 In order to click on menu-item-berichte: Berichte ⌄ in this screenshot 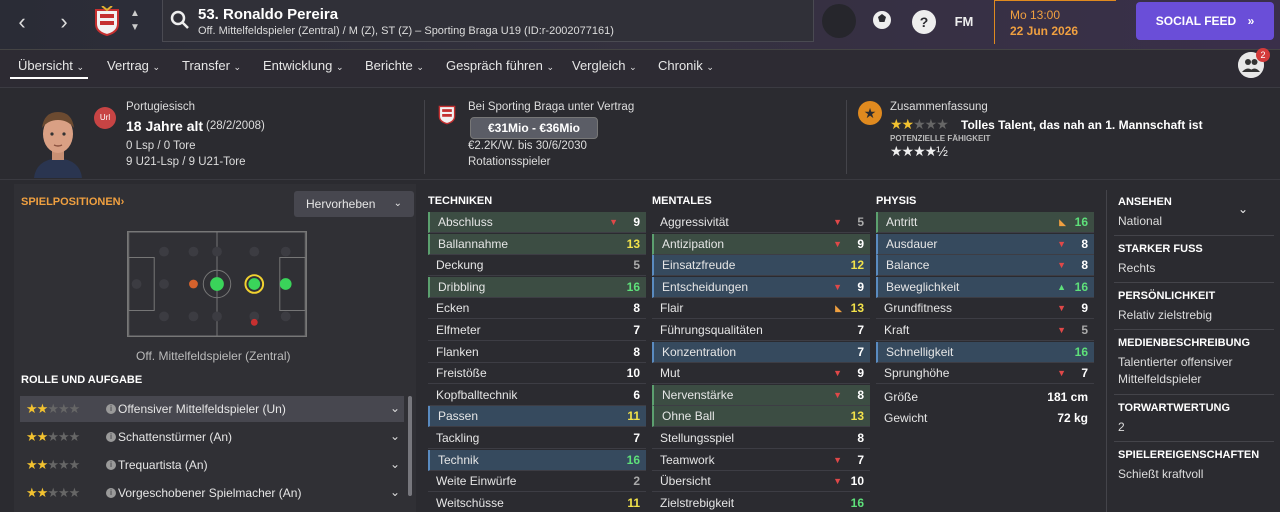, I will do `click(394, 65)`.